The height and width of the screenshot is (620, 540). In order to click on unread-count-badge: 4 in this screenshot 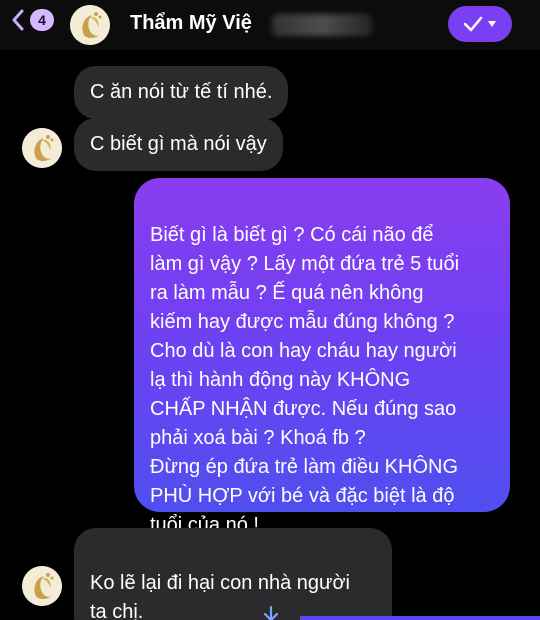, I will do `click(42, 20)`.